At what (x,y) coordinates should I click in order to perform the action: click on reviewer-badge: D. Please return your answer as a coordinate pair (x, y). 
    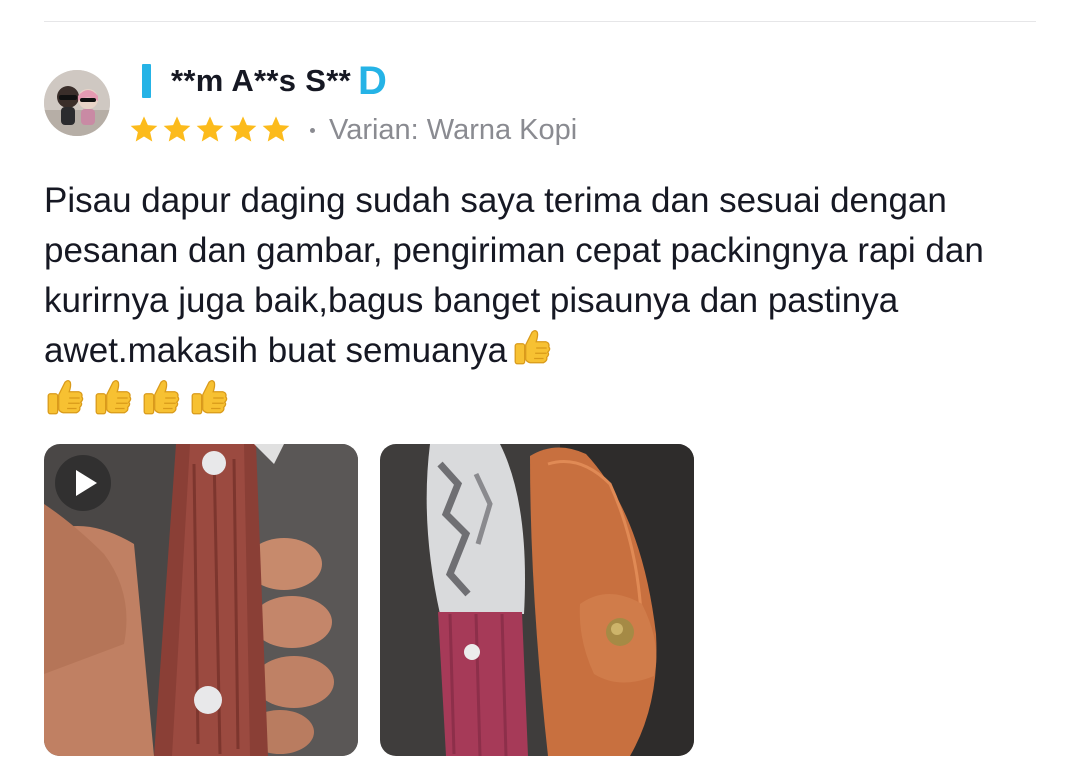
    Looking at the image, I should click on (372, 81).